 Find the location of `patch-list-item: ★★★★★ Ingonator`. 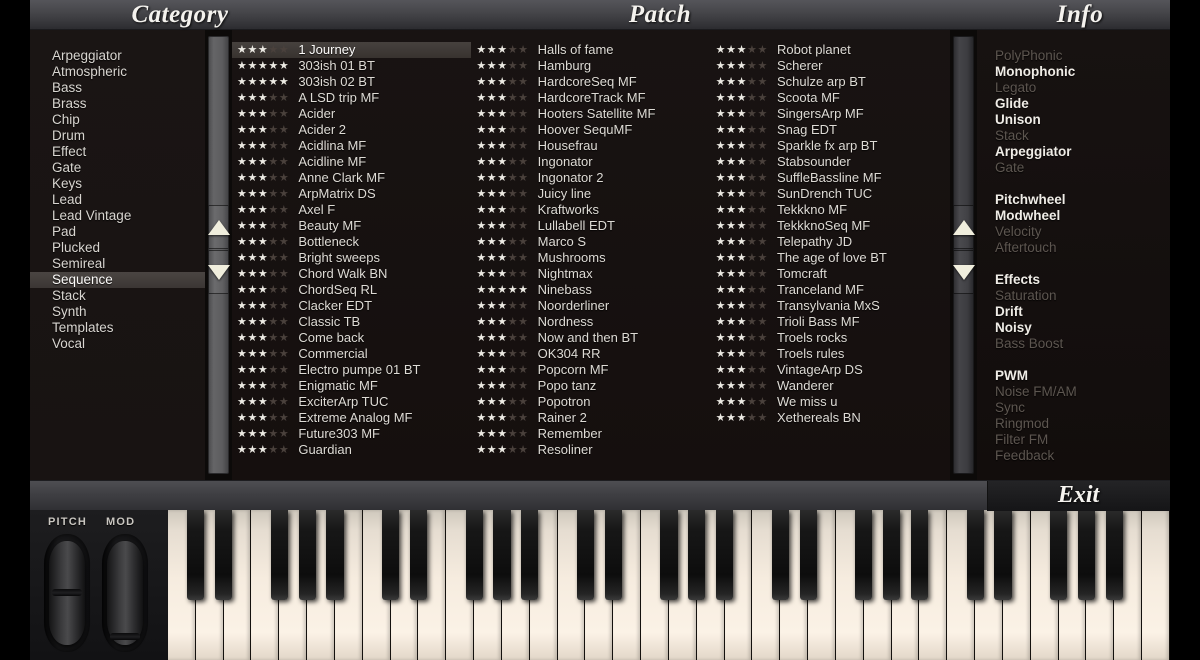

patch-list-item: ★★★★★ Ingonator is located at coordinates (590, 162).